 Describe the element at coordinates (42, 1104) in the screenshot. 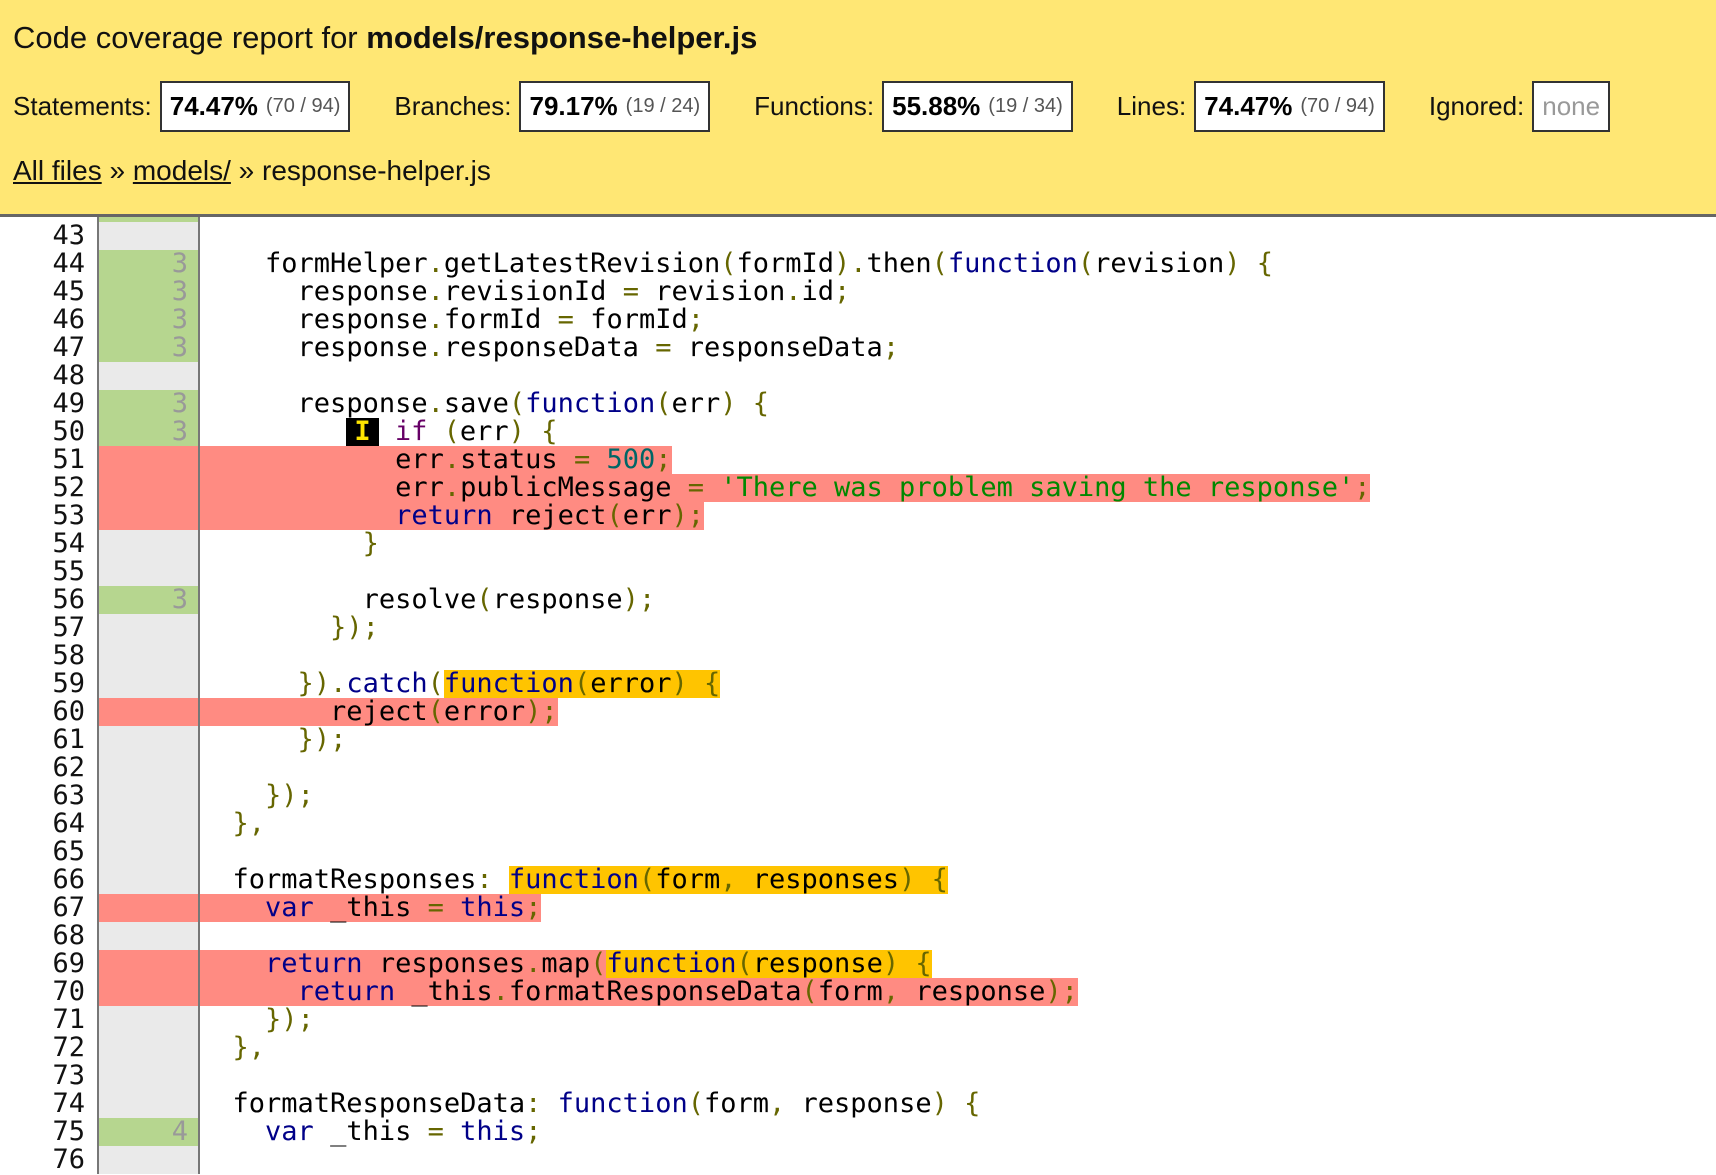

I see `line-number: 74` at that location.